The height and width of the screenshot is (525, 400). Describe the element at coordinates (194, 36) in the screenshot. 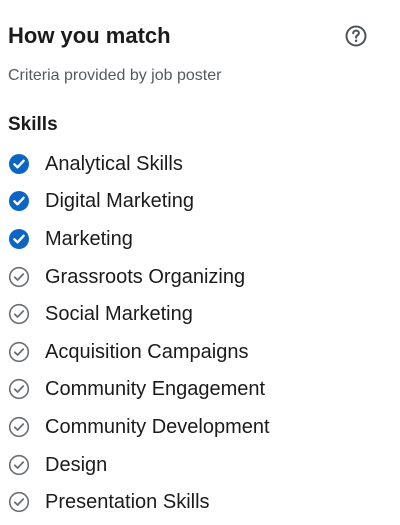

I see `panel-header: How you match` at that location.